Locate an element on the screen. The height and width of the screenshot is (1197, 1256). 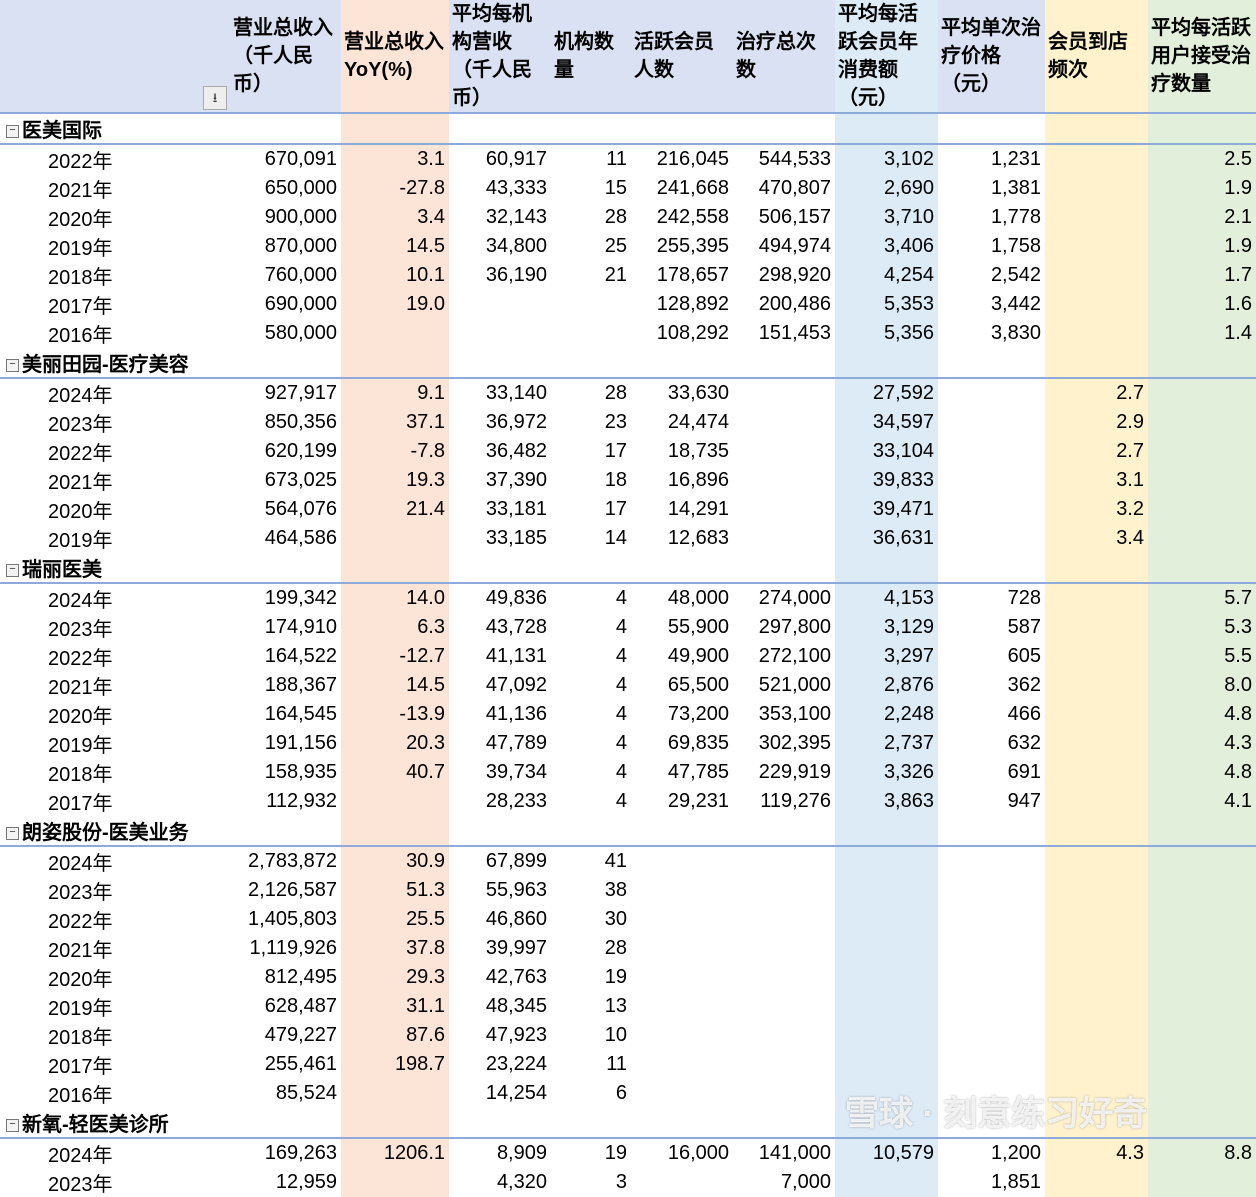
cell: 41,136 is located at coordinates (500, 714).